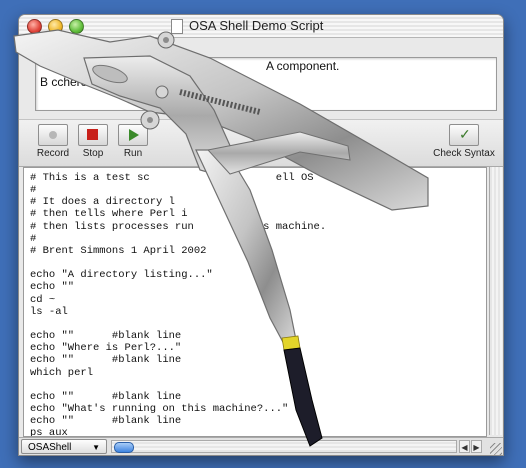  I want to click on record-button: Record, so click(53, 141).